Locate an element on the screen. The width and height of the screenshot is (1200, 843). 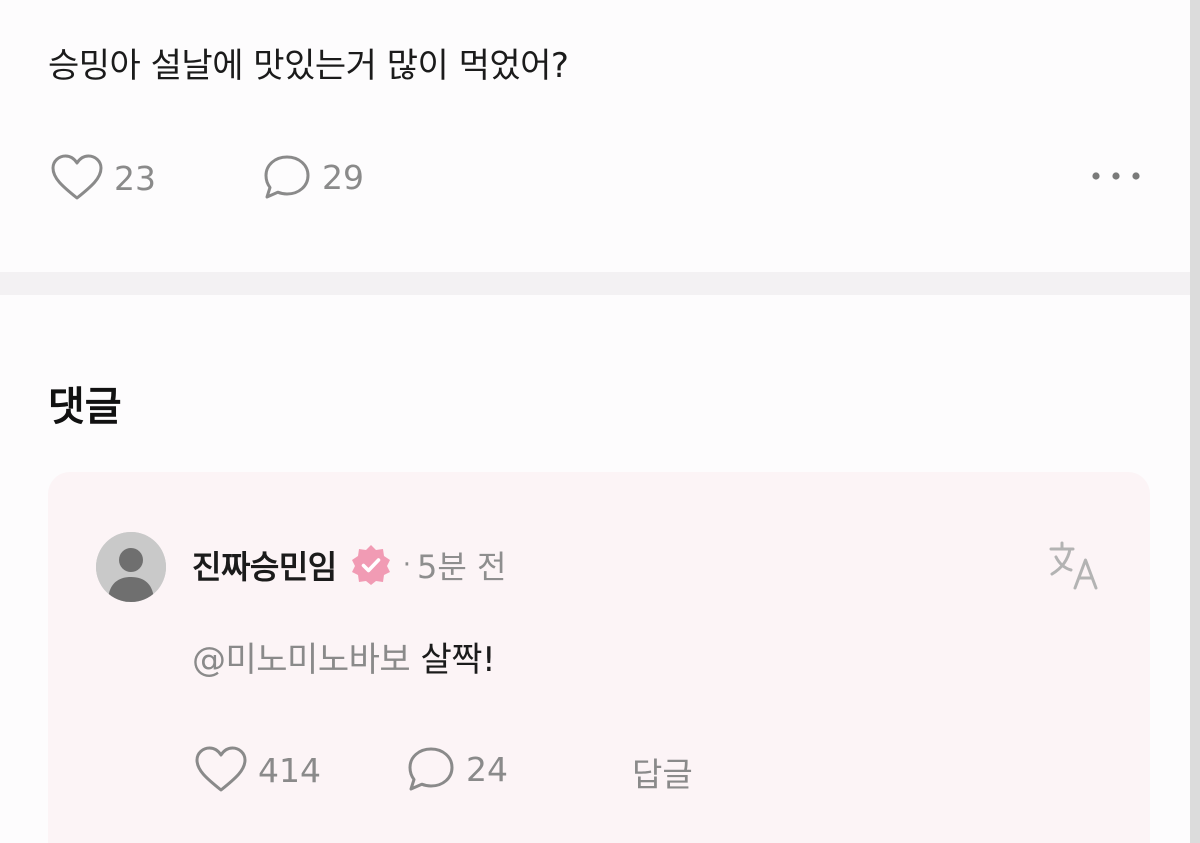
mention-link: @미노미노바보 is located at coordinates (301, 660).